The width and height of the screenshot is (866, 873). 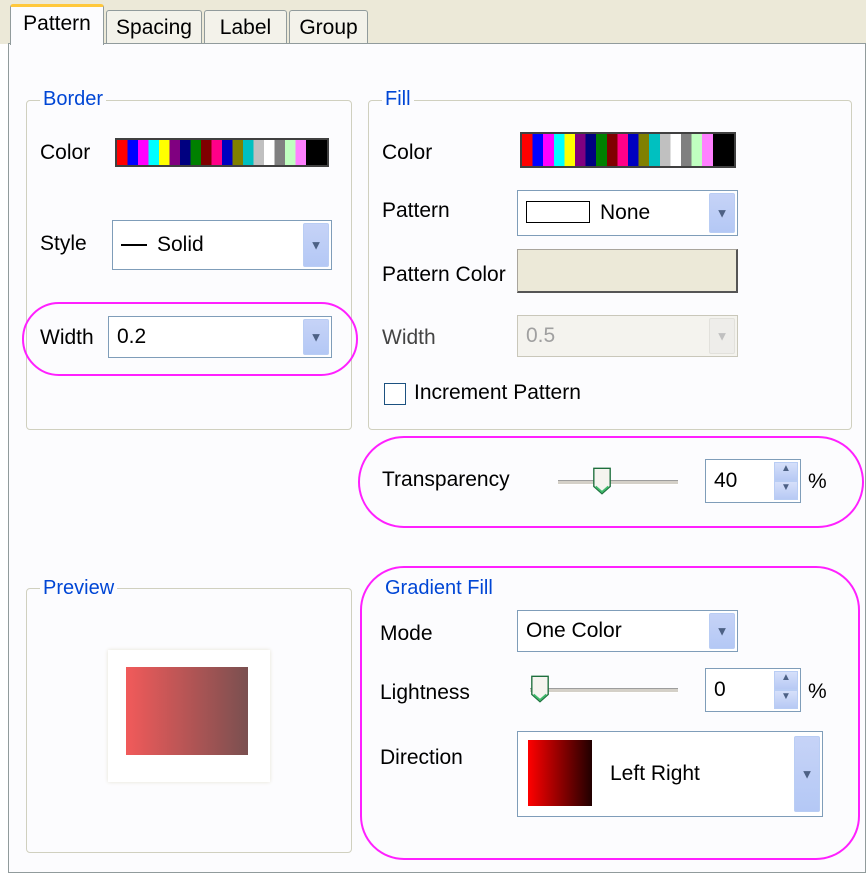 What do you see at coordinates (220, 337) in the screenshot?
I see `border-width-combo: 0.2 ▼` at bounding box center [220, 337].